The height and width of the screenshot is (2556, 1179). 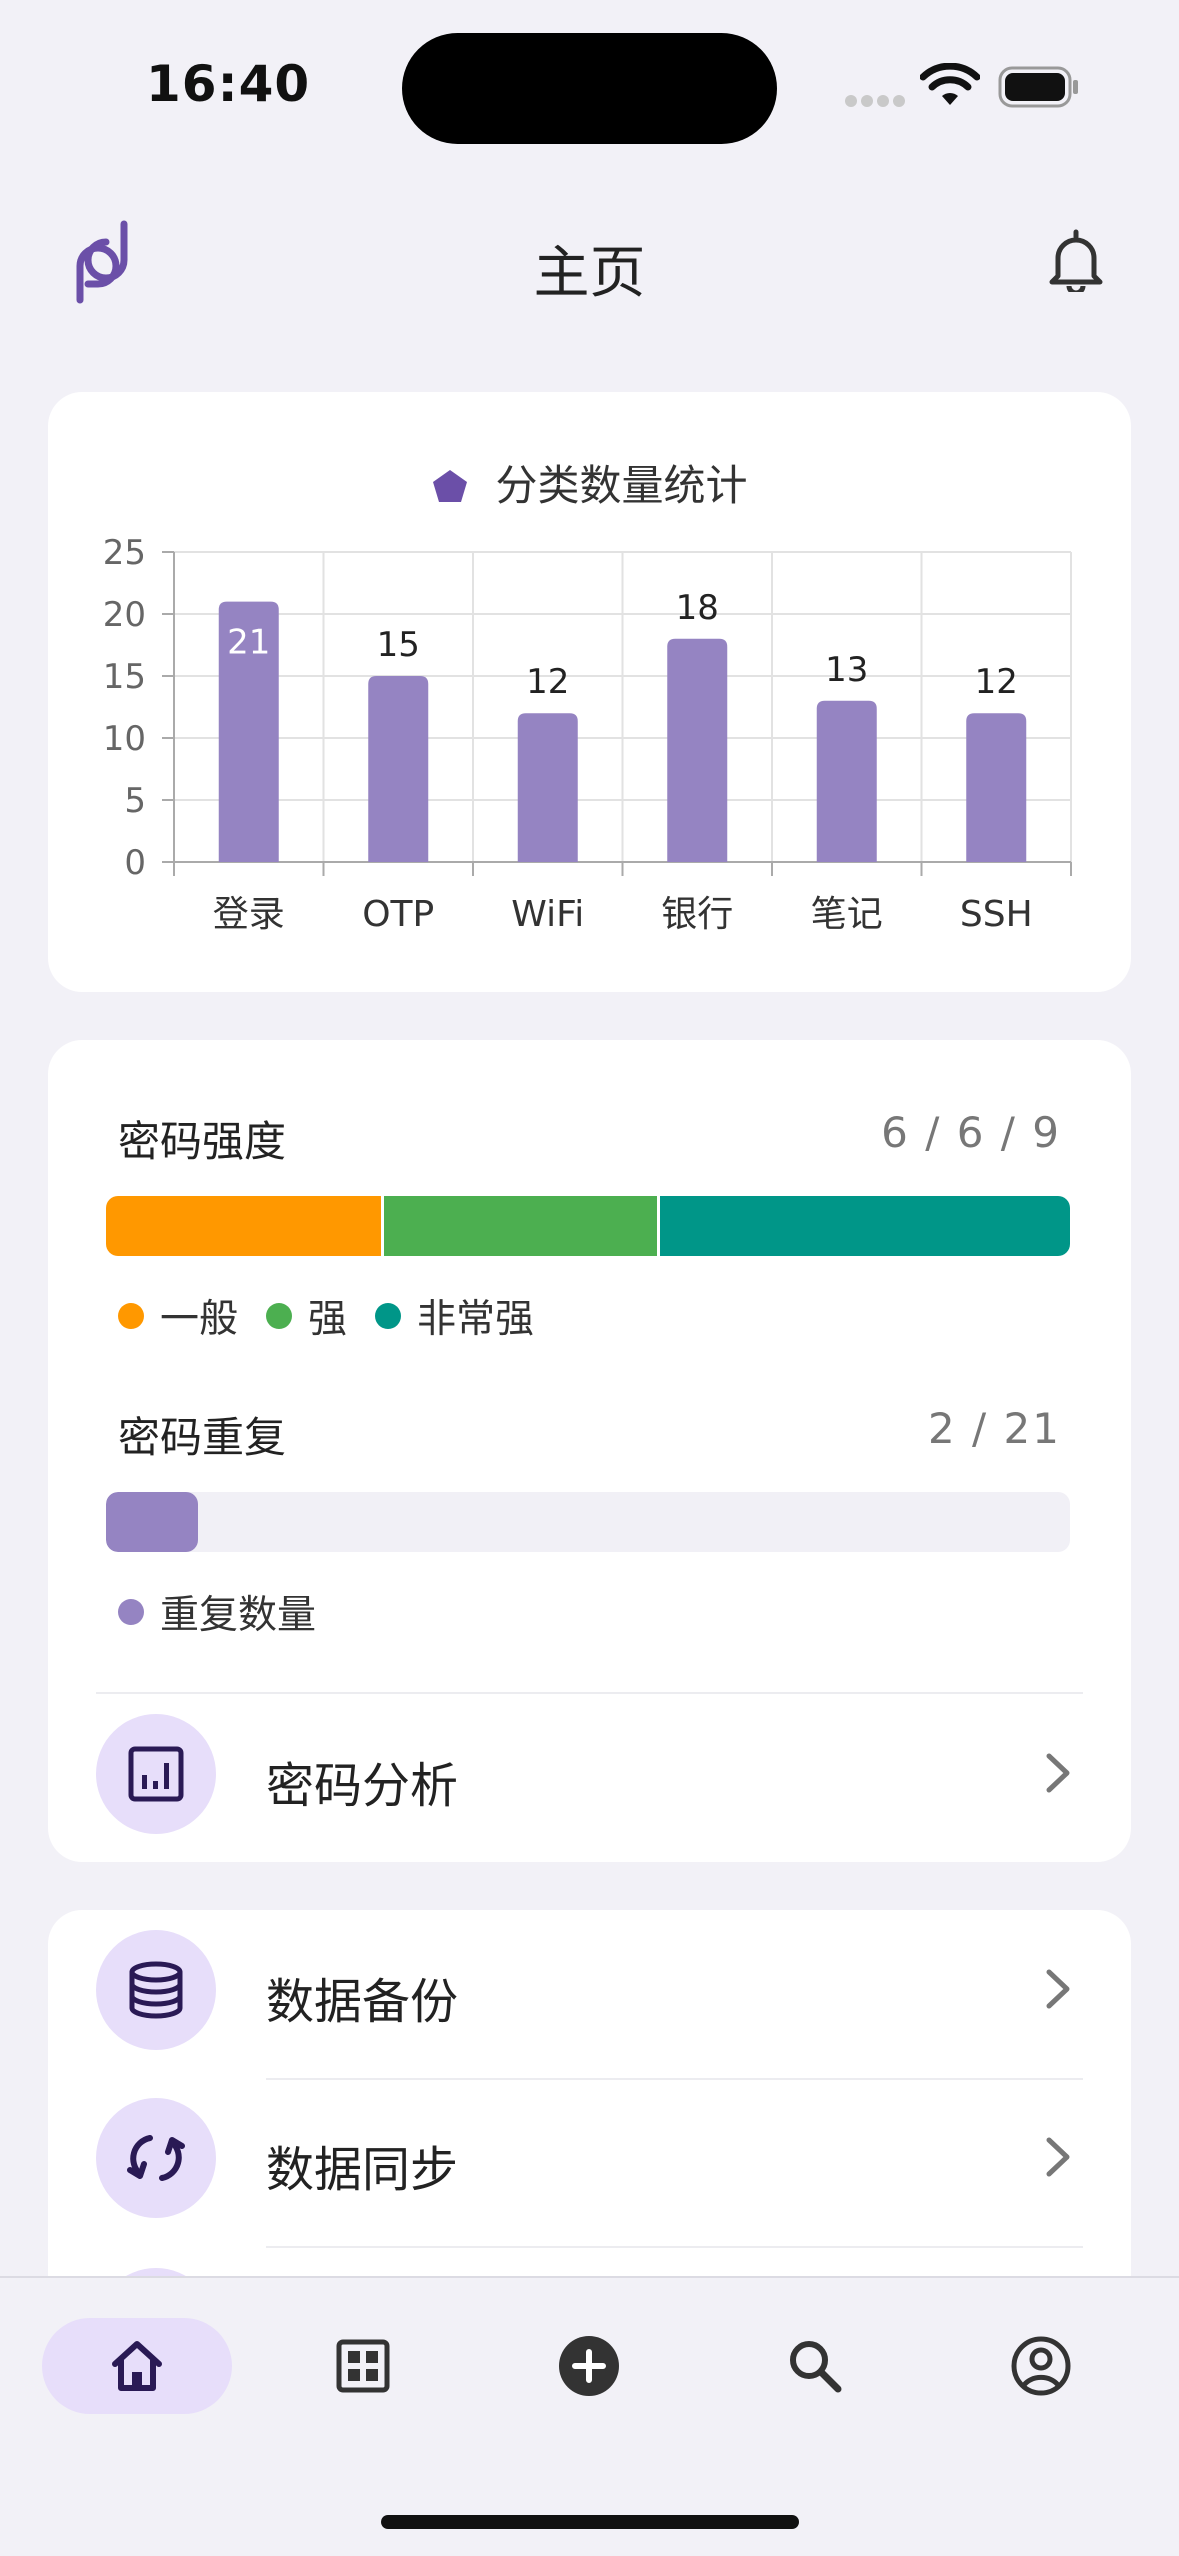 I want to click on data-sync-row: 数据同步, so click(x=589, y=2158).